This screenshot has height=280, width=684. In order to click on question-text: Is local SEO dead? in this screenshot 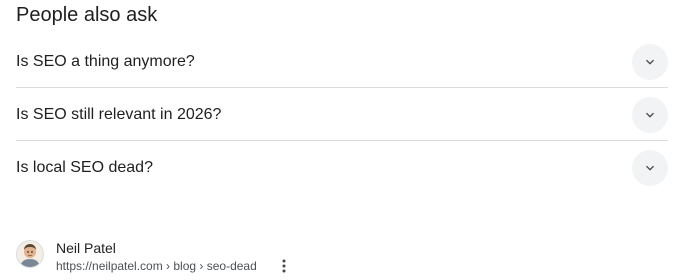, I will do `click(84, 167)`.